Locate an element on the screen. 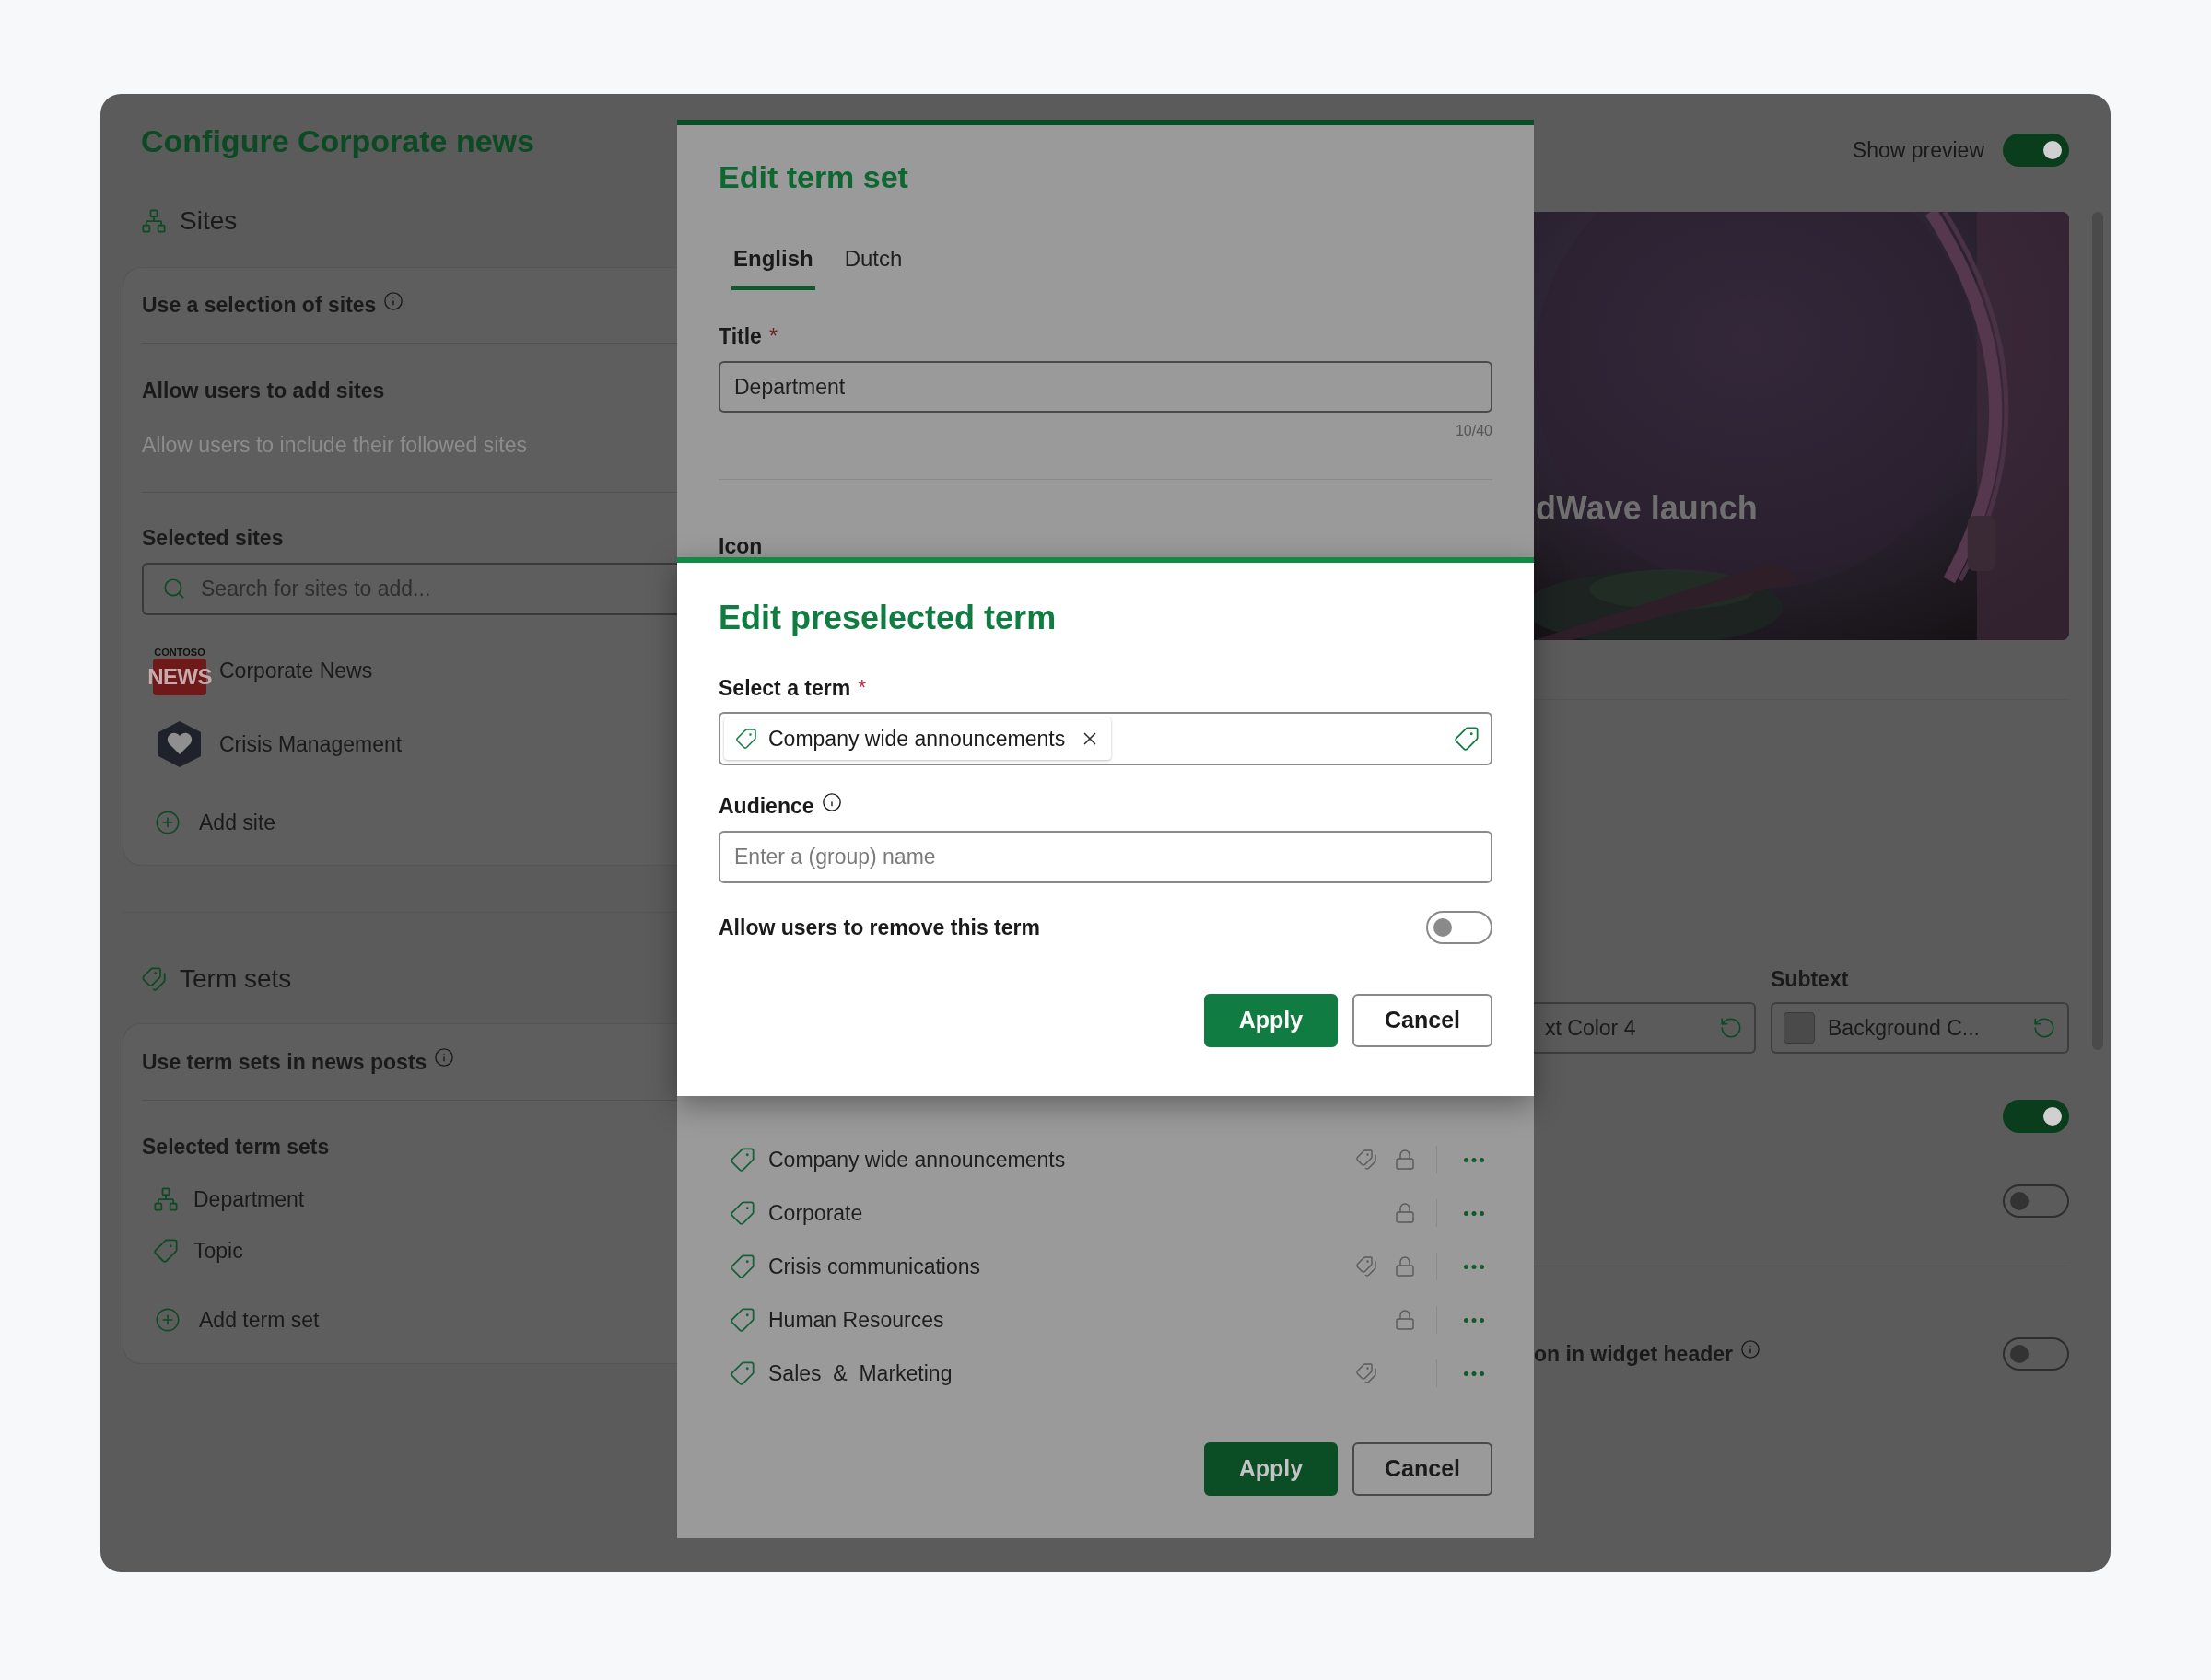 The height and width of the screenshot is (1680, 2211). option-label: Allow users to add sites is located at coordinates (264, 391).